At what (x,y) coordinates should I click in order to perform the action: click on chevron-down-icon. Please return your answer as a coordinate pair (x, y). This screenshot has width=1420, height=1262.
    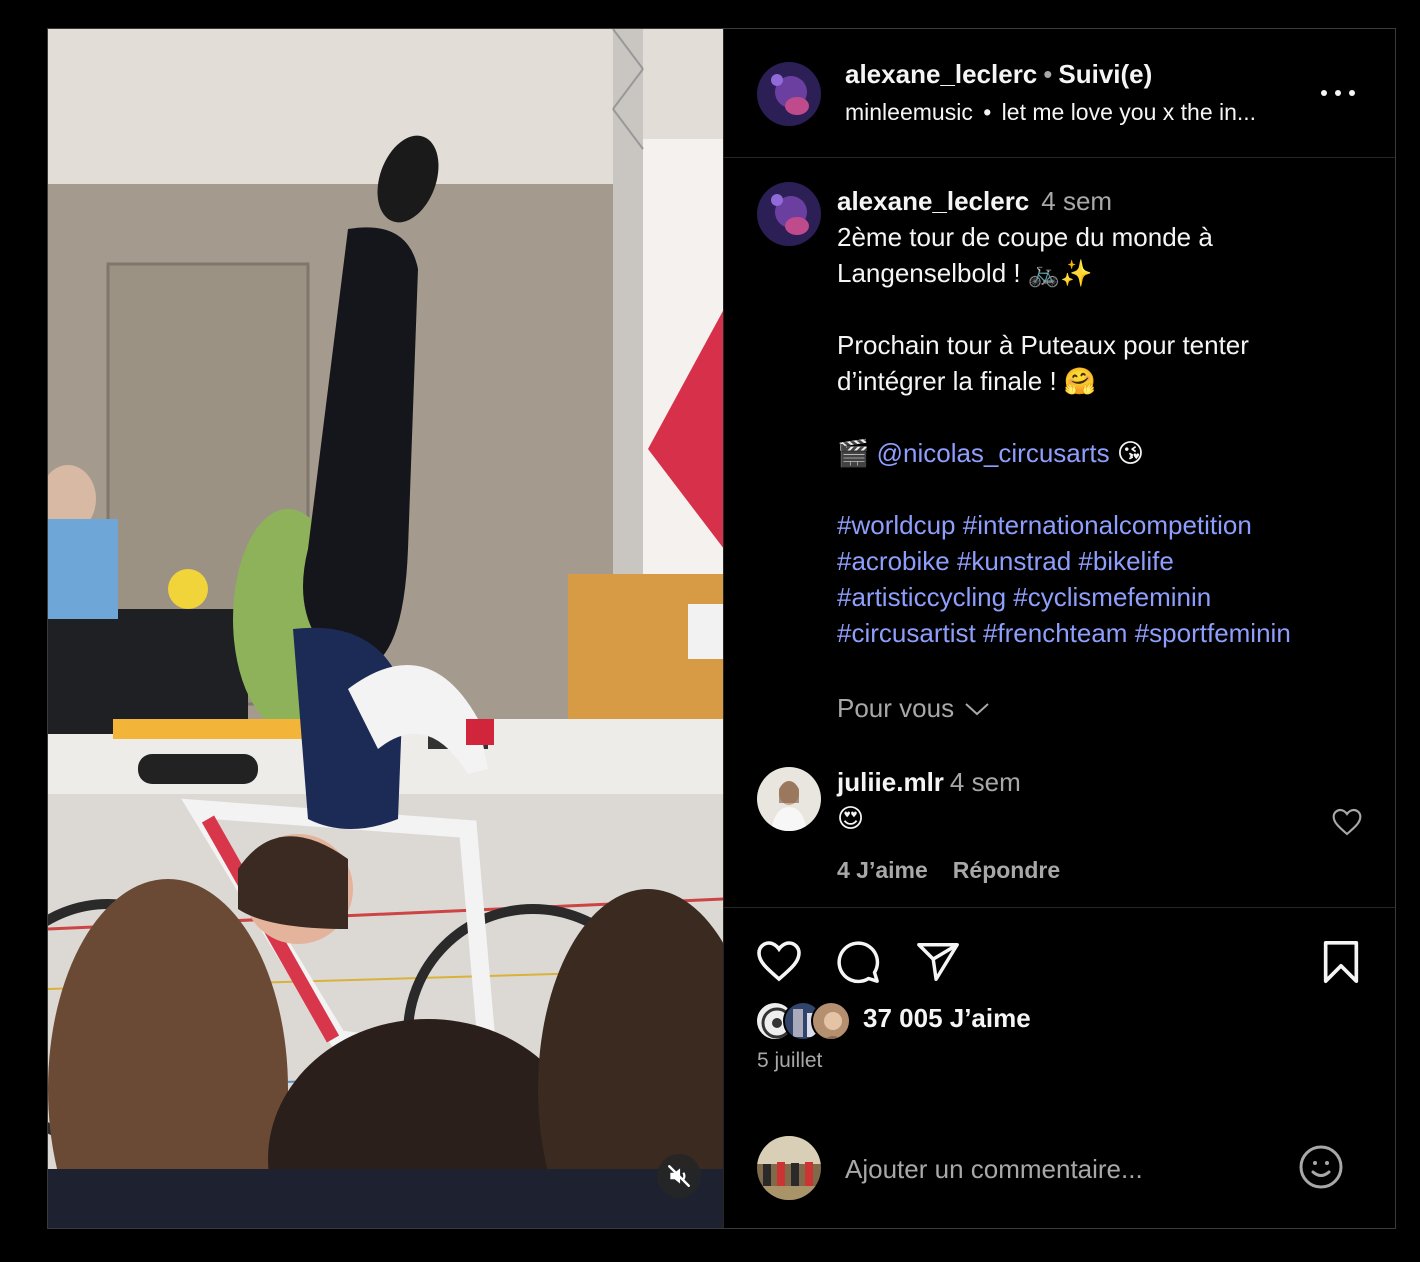
    Looking at the image, I should click on (977, 708).